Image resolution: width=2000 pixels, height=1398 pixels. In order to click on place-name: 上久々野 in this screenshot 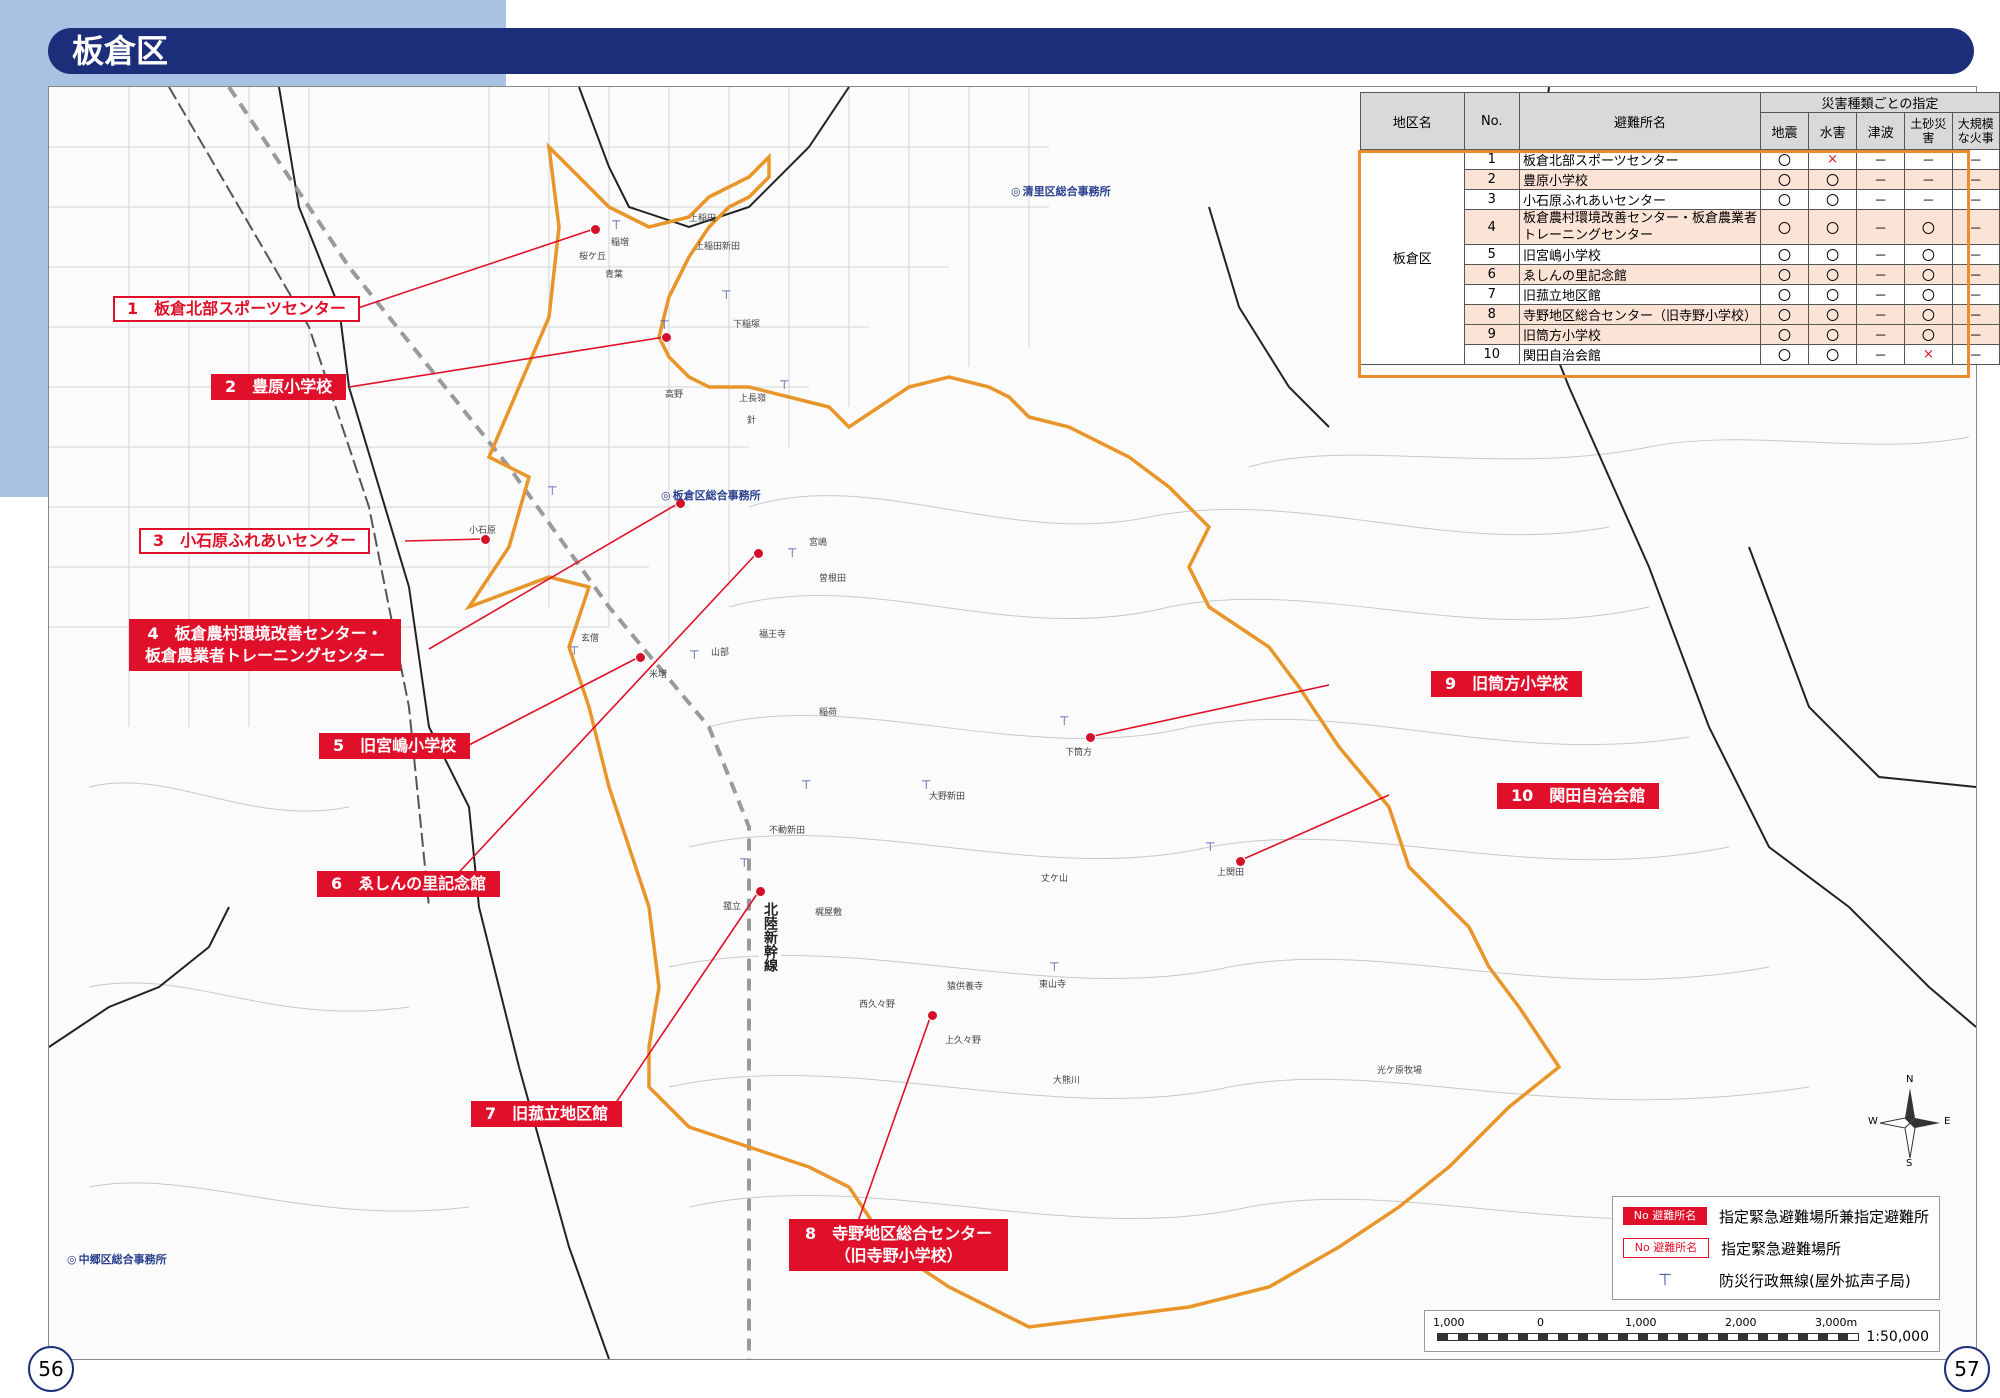, I will do `click(963, 1041)`.